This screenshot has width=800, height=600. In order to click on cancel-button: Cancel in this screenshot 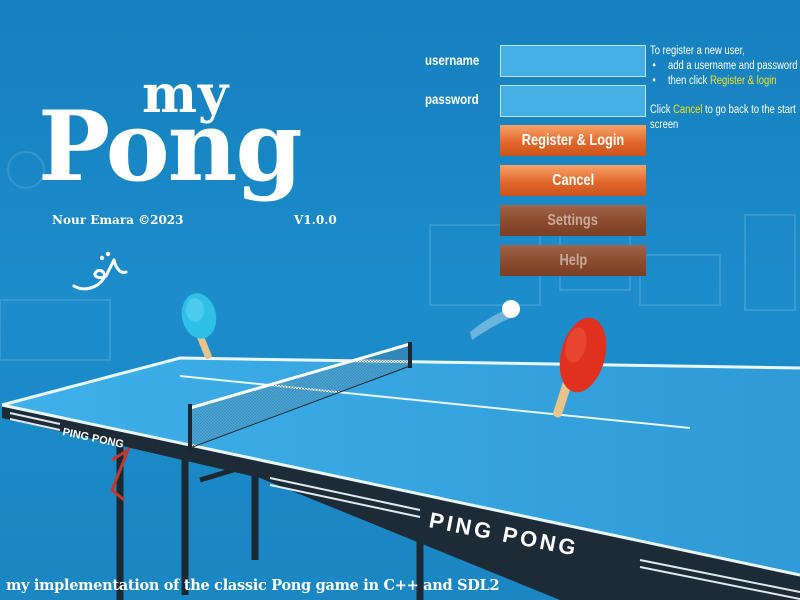, I will do `click(573, 180)`.